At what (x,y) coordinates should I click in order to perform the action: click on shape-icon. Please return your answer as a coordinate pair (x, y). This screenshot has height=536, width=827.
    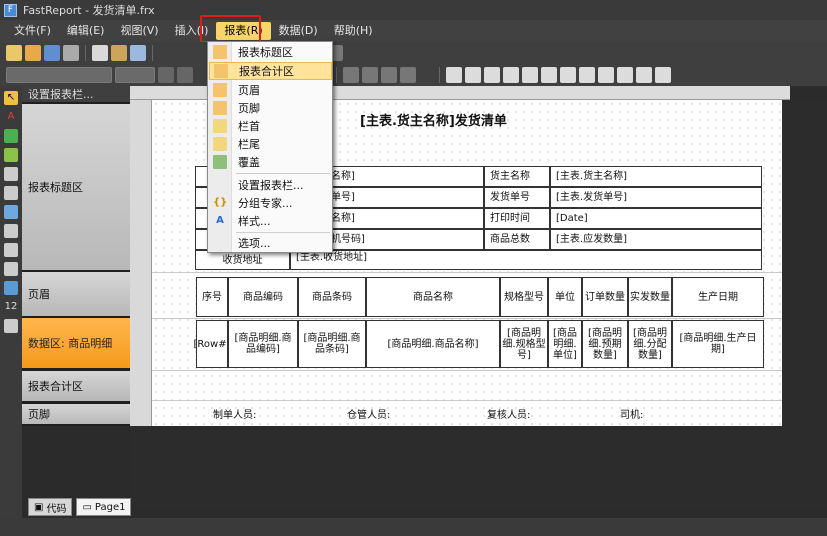
    Looking at the image, I should click on (11, 212).